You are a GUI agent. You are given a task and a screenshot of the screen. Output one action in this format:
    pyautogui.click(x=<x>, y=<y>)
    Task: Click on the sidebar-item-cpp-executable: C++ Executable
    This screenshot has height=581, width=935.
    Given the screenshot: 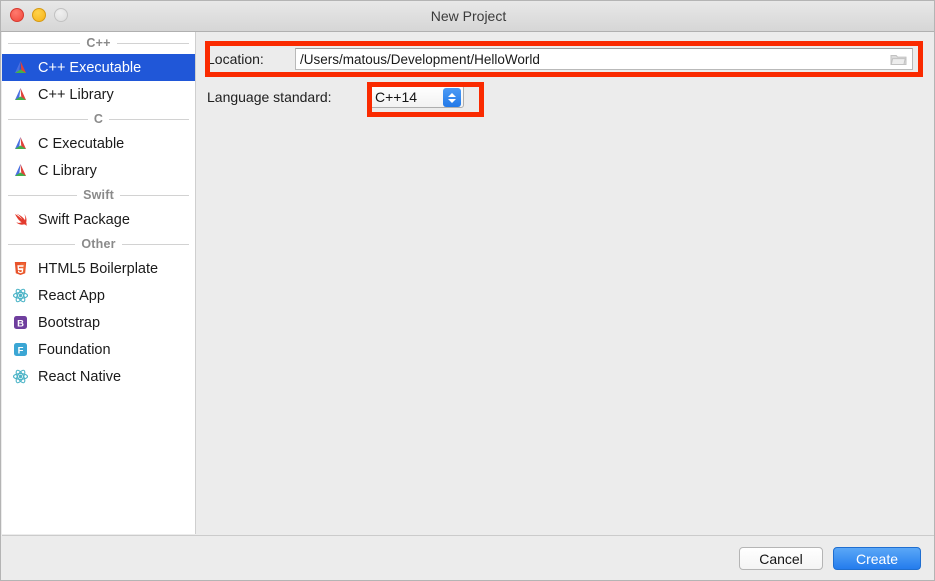 What is the action you would take?
    pyautogui.click(x=98, y=67)
    